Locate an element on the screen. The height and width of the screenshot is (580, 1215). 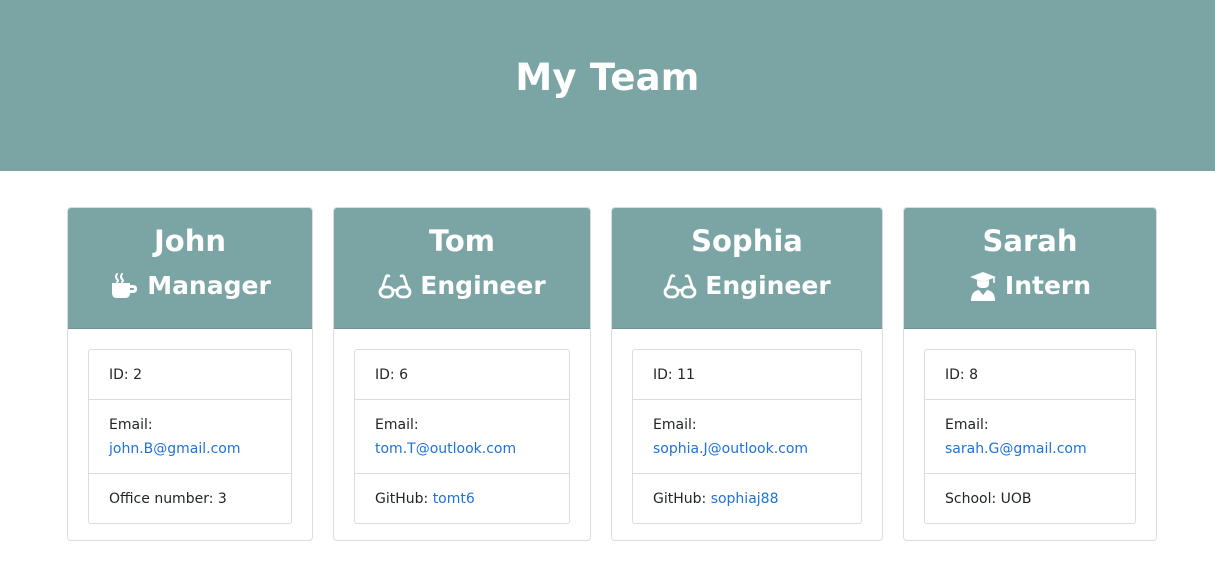
graduate-icon is located at coordinates (983, 286).